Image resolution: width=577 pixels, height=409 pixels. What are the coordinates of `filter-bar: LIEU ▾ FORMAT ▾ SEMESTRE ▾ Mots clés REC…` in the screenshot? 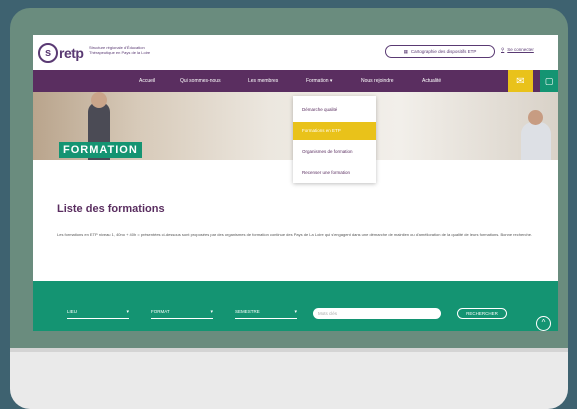 It's located at (295, 306).